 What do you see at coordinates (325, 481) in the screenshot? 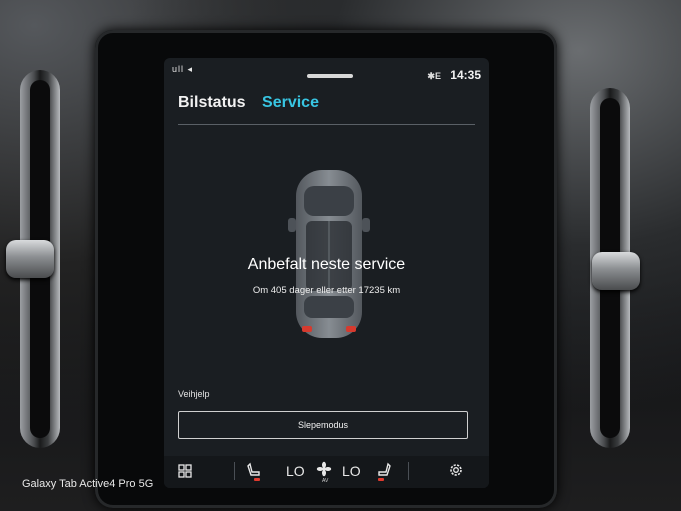
I see `fan-level-label: AV` at bounding box center [325, 481].